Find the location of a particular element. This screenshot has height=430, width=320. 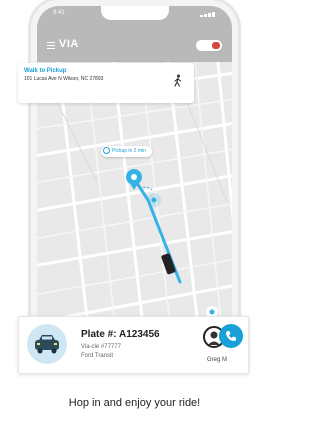

phone-icon is located at coordinates (231, 336).